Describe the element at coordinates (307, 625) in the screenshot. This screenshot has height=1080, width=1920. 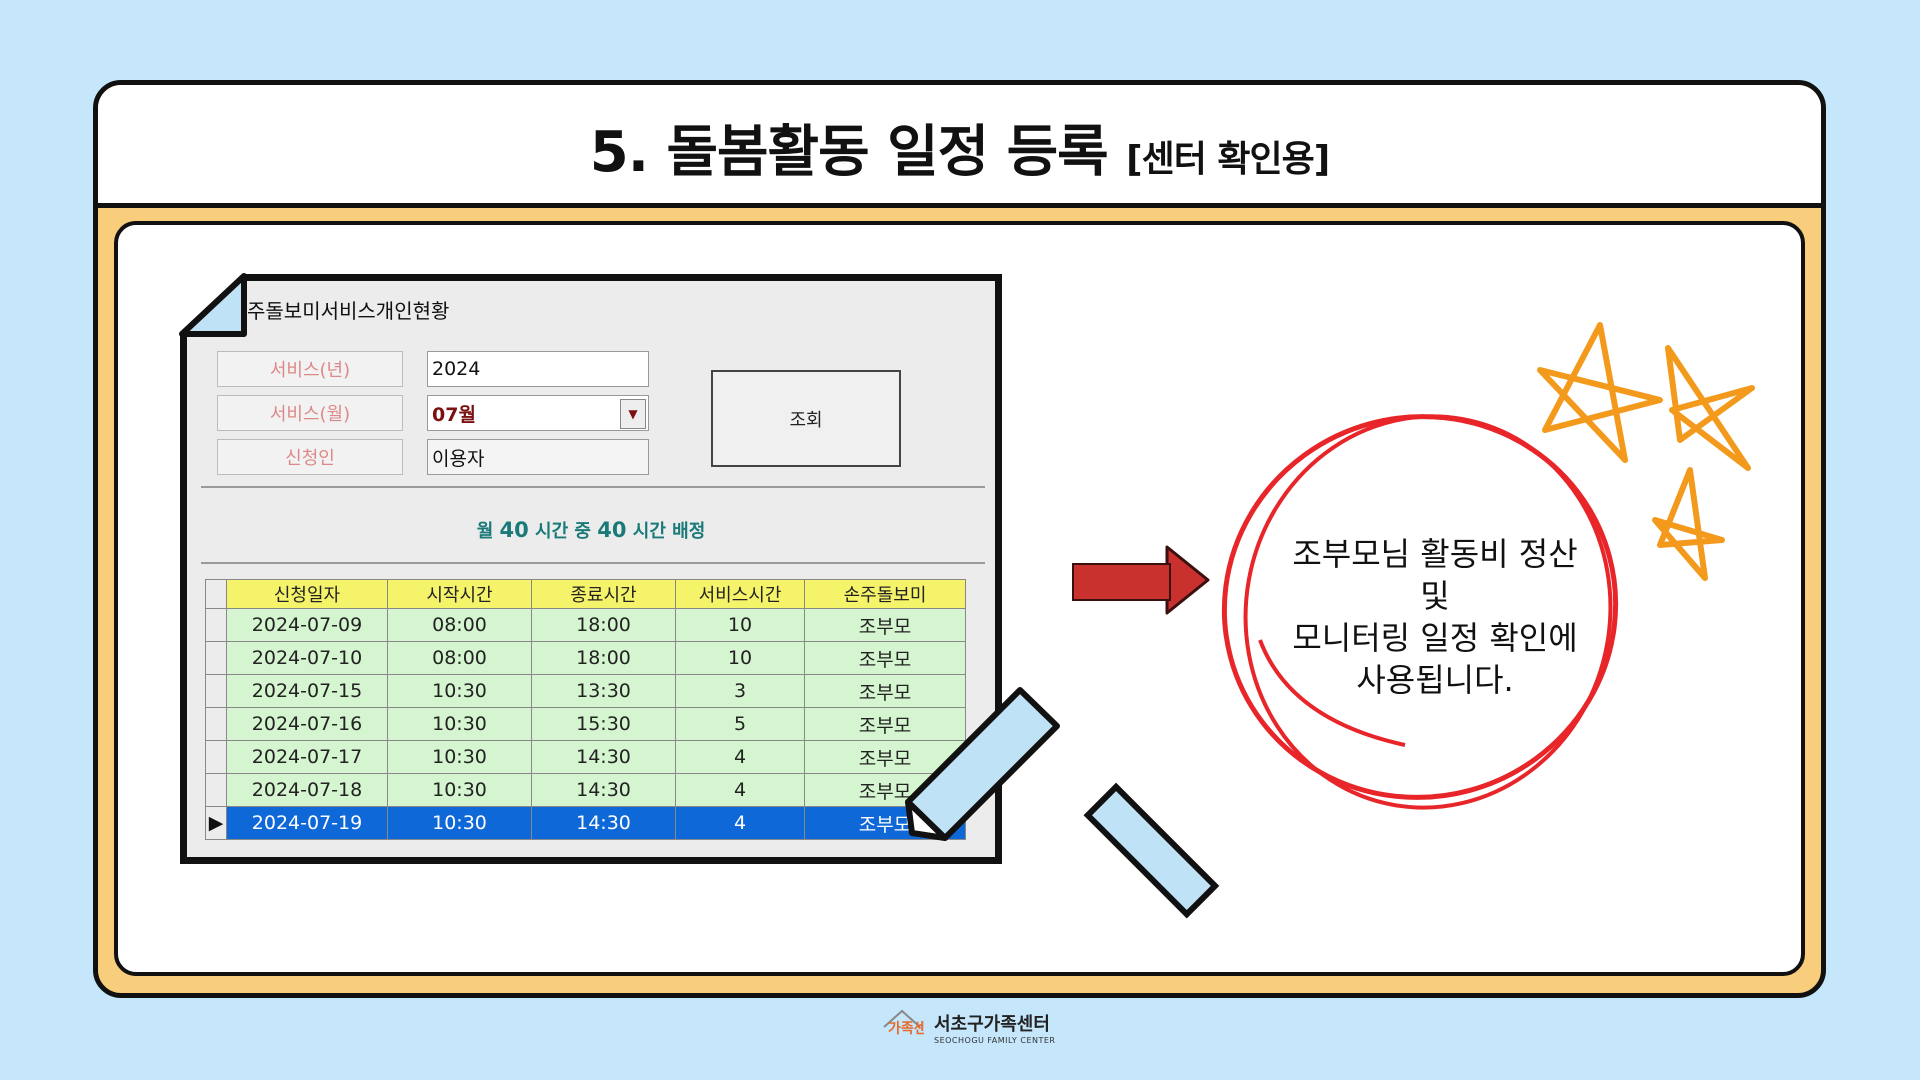
I see `table-cell: 2024-07-09` at that location.